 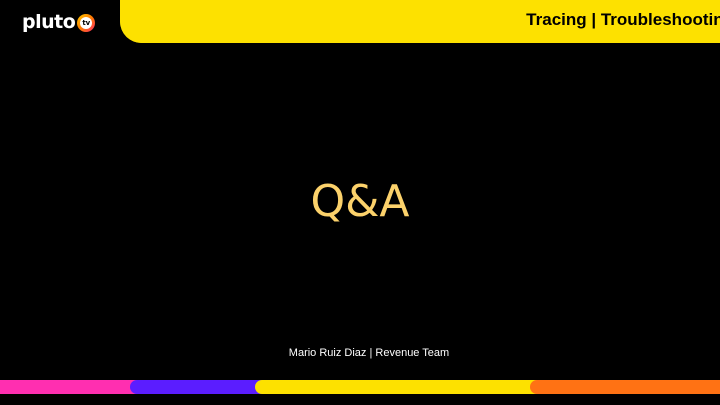 What do you see at coordinates (623, 19) in the screenshot?
I see `header-title: Tracing | Troubleshooting` at bounding box center [623, 19].